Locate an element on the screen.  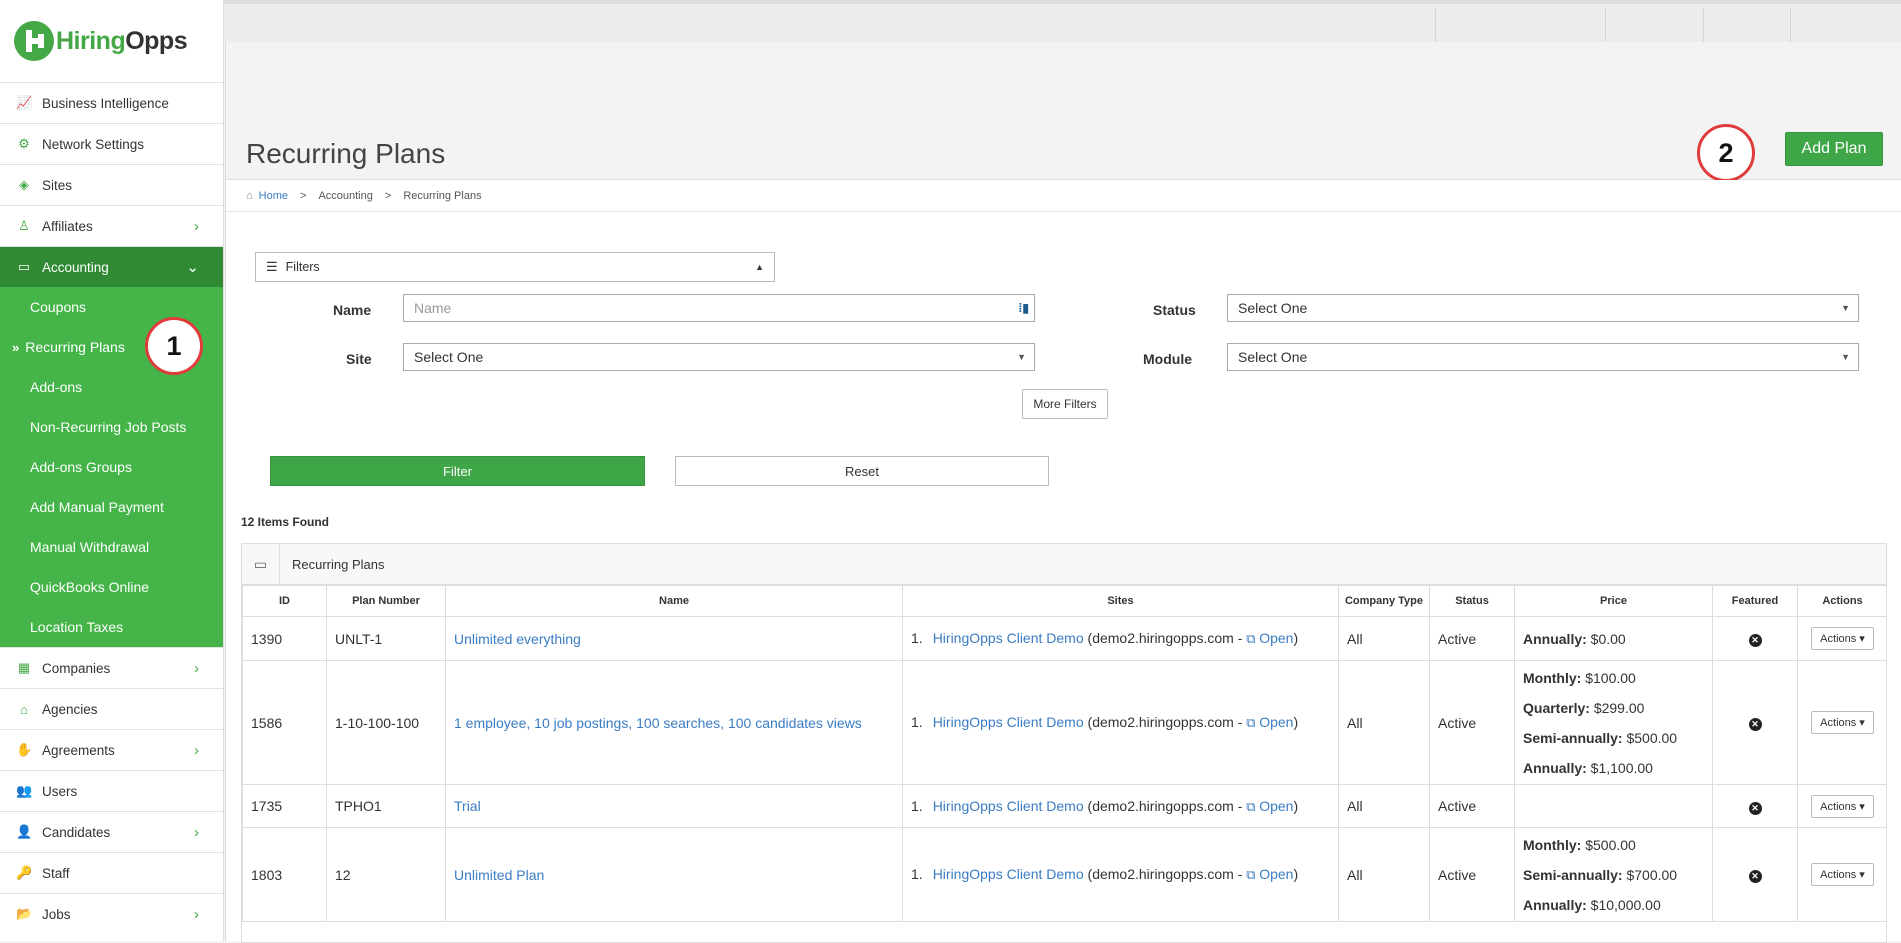
breadcrumb-current: Recurring Plans is located at coordinates (442, 195).